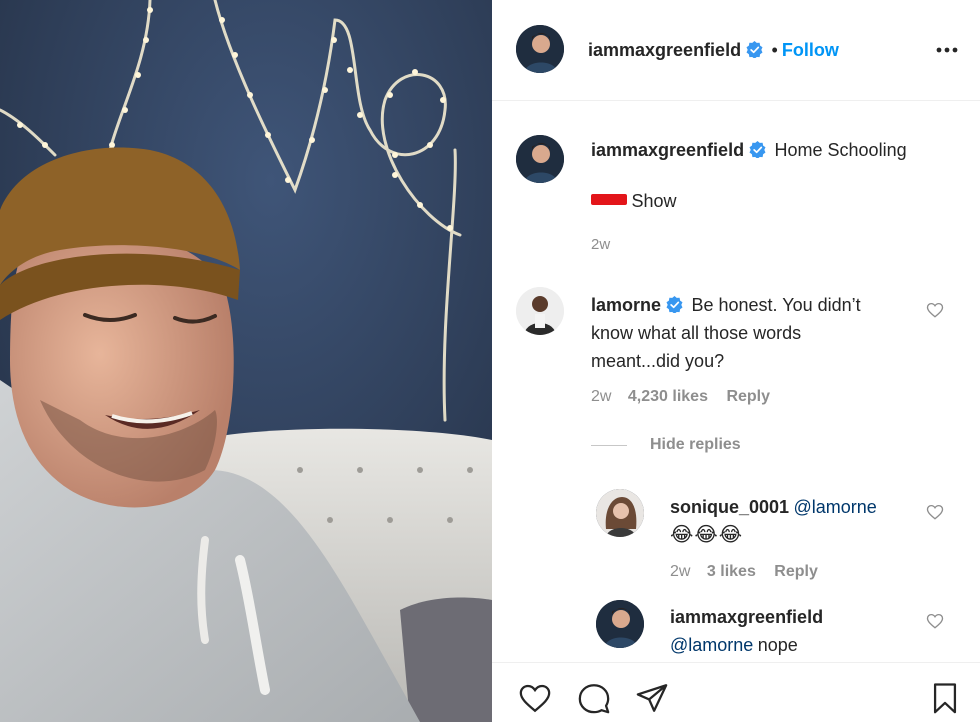  I want to click on reply-author-username: iammaxgreenfield, so click(746, 617).